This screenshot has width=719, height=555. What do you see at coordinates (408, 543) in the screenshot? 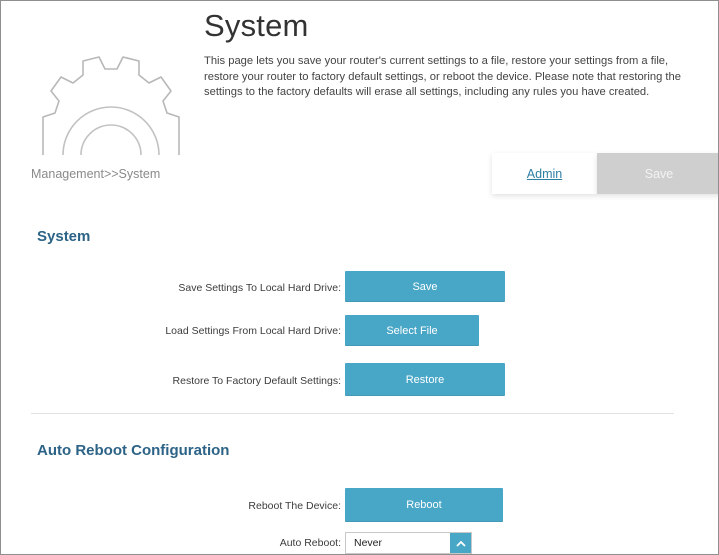
I see `auto-reboot-select: Never` at bounding box center [408, 543].